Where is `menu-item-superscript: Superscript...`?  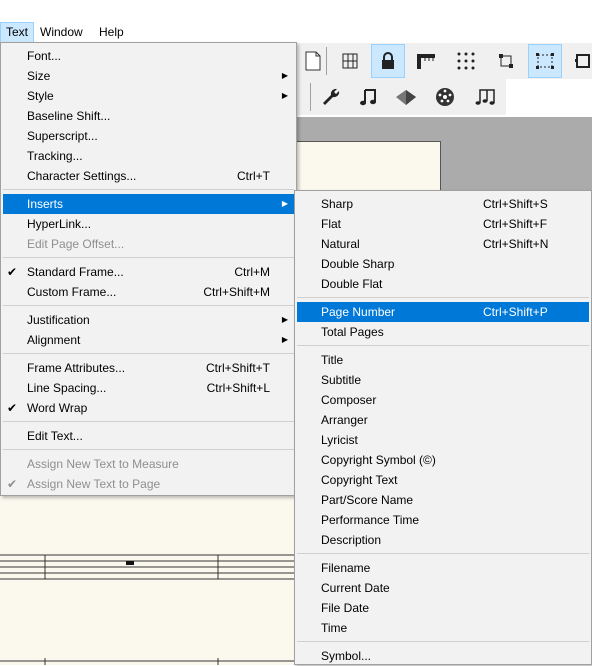
menu-item-superscript: Superscript... is located at coordinates (148, 136).